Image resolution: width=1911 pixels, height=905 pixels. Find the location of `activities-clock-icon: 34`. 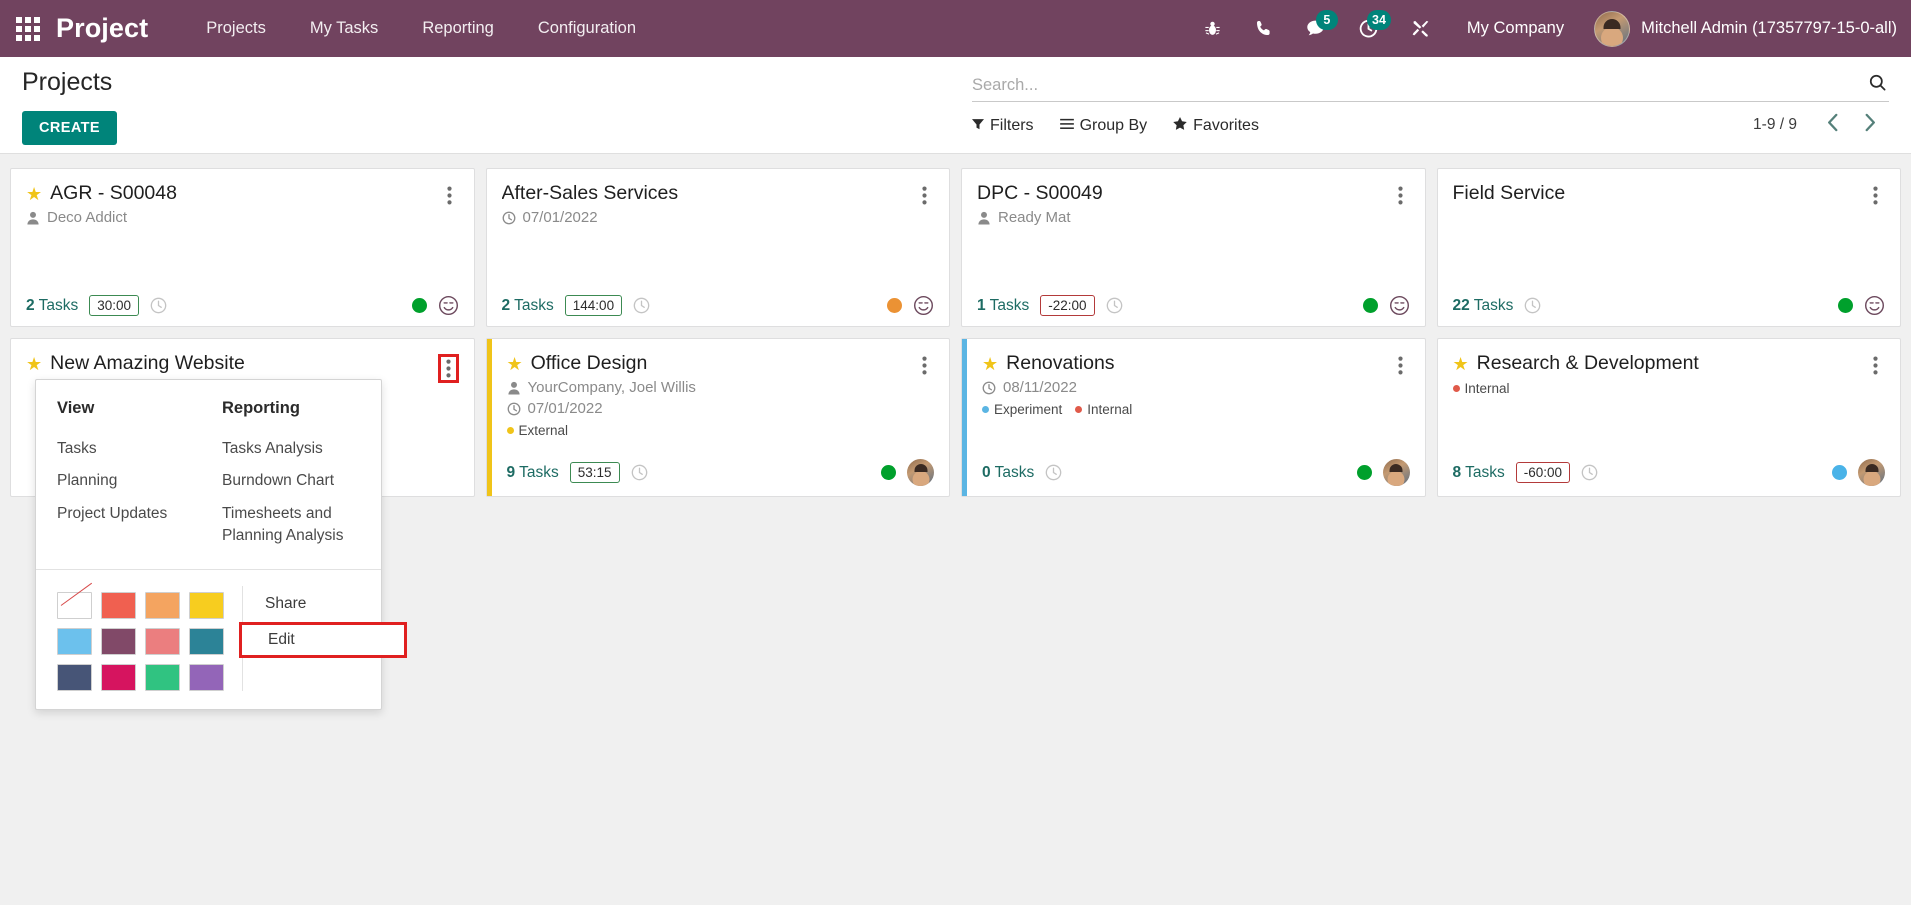

activities-clock-icon: 34 is located at coordinates (1368, 28).